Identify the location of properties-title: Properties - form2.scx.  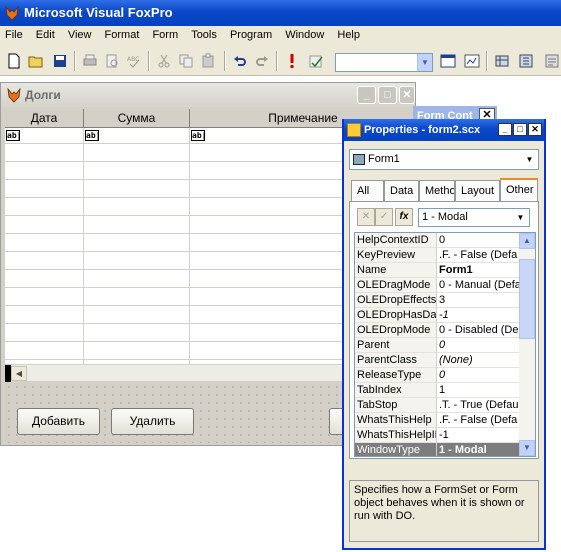
(422, 130).